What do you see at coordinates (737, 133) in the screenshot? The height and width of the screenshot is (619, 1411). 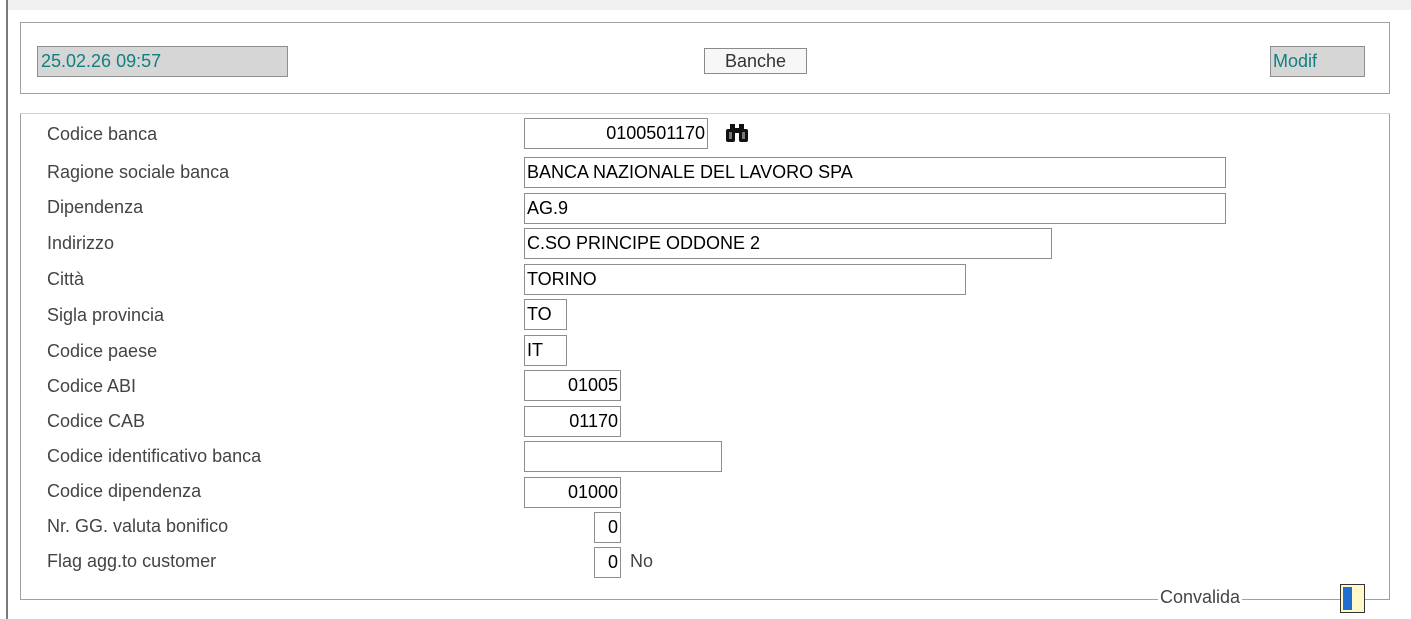 I see `binoculars-icon` at bounding box center [737, 133].